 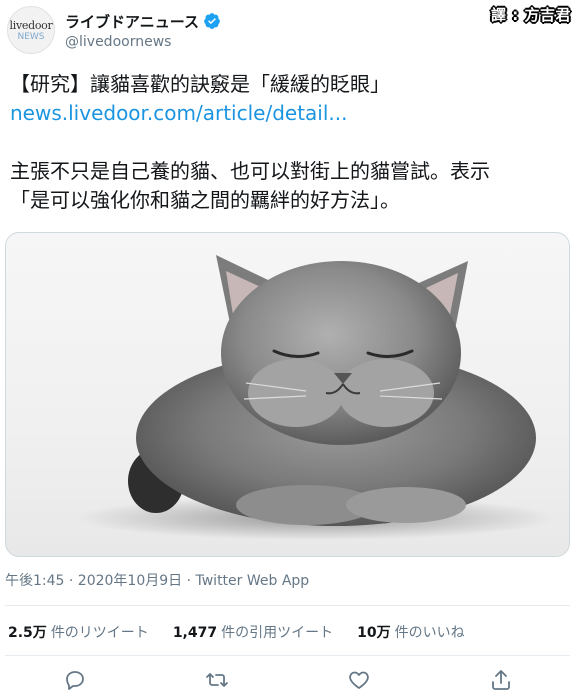 What do you see at coordinates (212, 21) in the screenshot?
I see `verified-badge-icon` at bounding box center [212, 21].